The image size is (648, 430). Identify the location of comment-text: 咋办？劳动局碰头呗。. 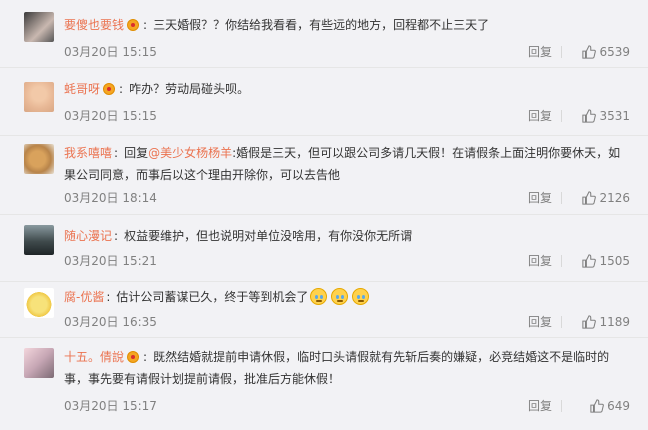
(189, 89).